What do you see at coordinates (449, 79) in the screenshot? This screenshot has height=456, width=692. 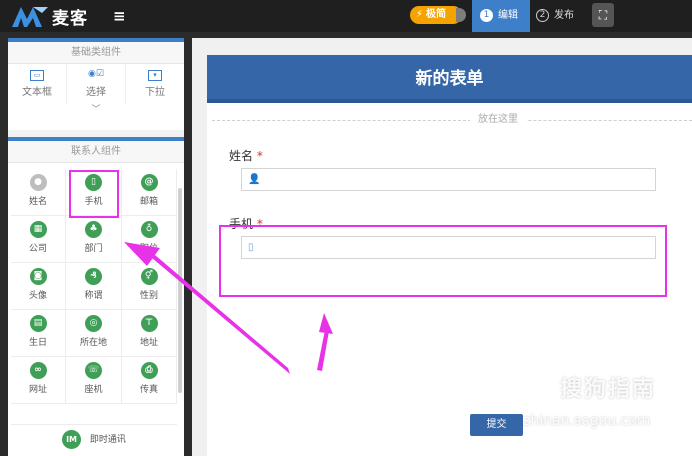 I see `form-title: 新的表单` at bounding box center [449, 79].